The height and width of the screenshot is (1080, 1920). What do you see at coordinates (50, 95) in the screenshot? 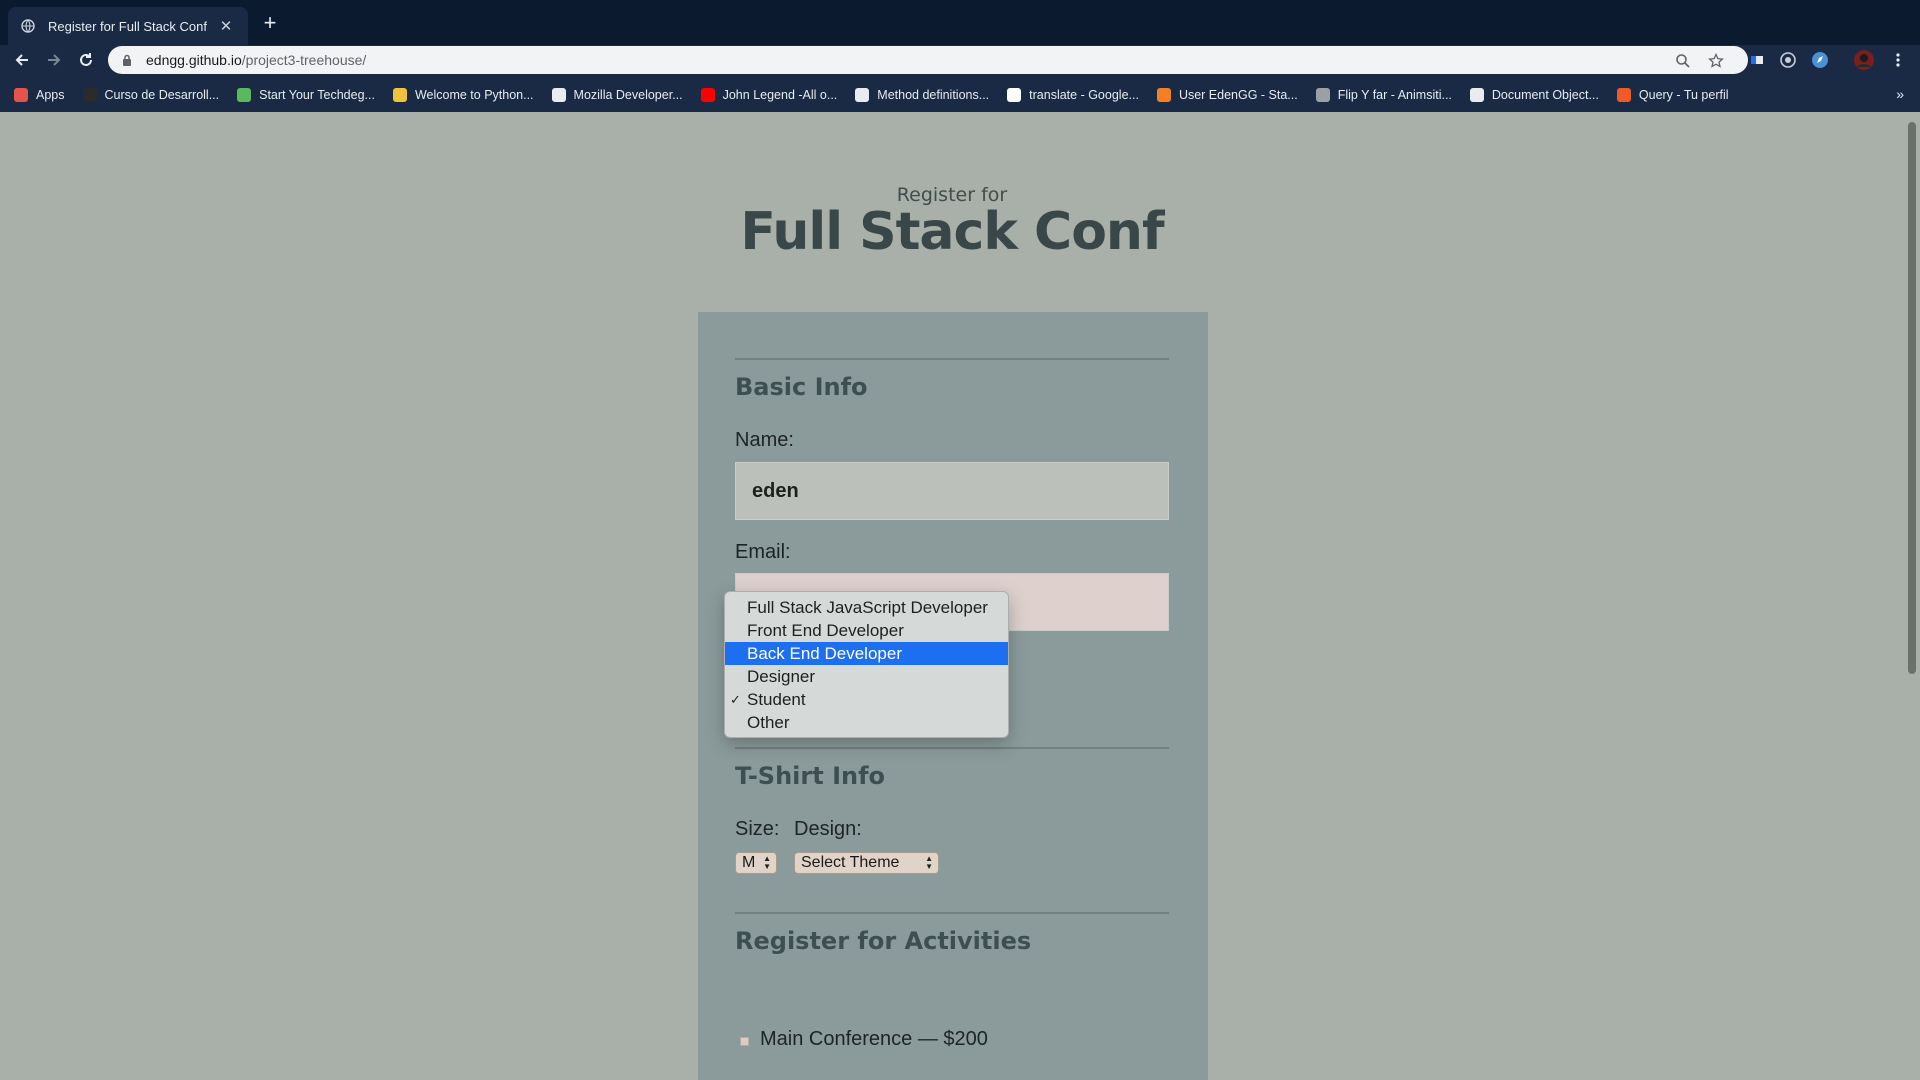
I see `bookmark-label: Apps` at bounding box center [50, 95].